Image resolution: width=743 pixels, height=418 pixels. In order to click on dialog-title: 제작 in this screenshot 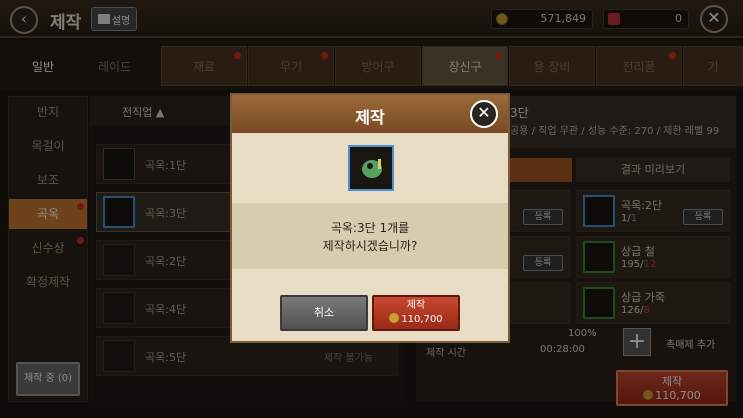, I will do `click(370, 117)`.